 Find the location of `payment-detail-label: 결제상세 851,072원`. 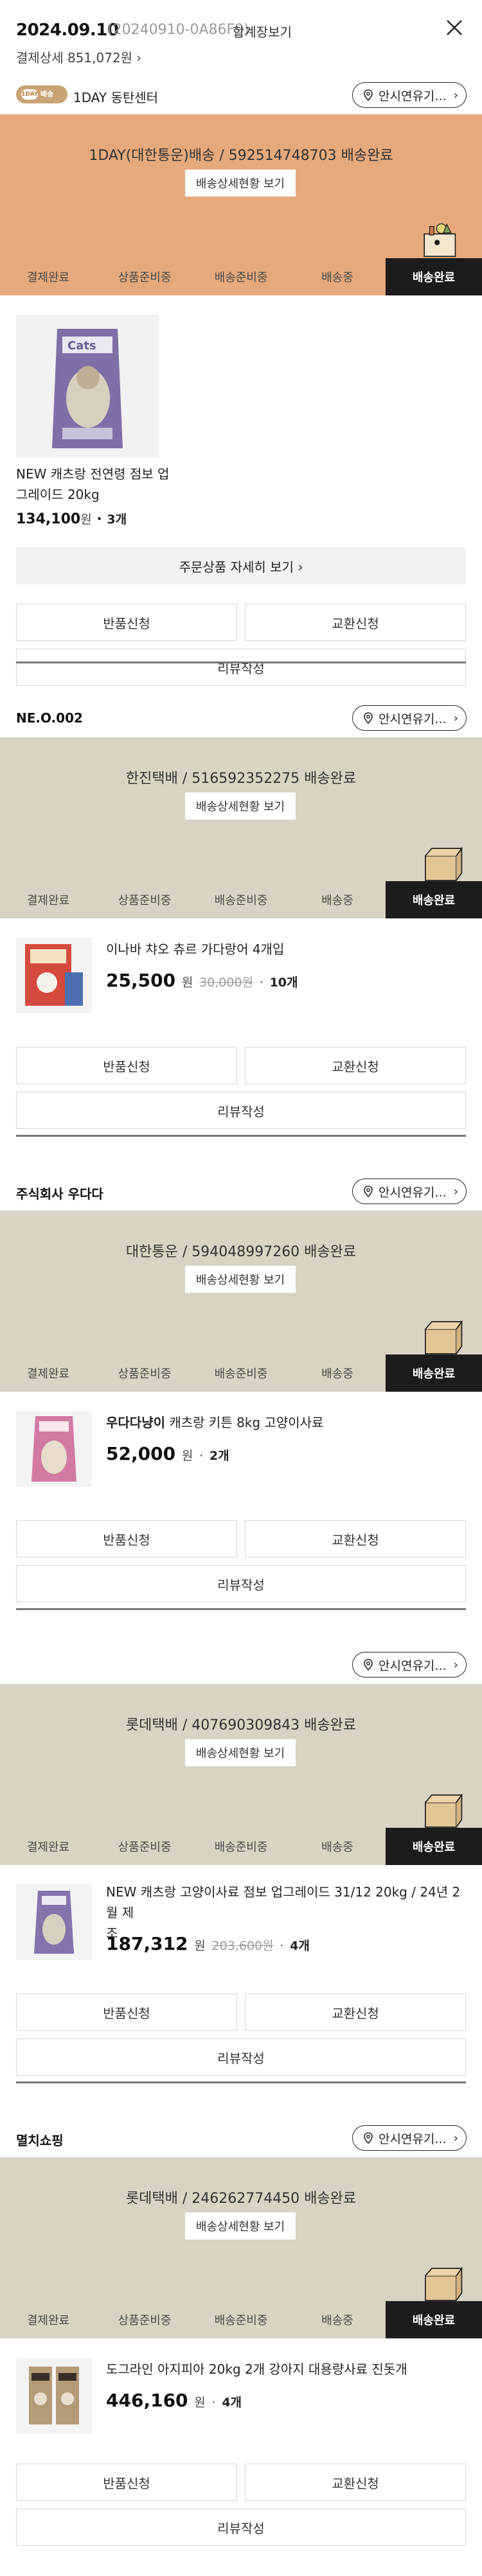

payment-detail-label: 결제상세 851,072원 is located at coordinates (75, 58).